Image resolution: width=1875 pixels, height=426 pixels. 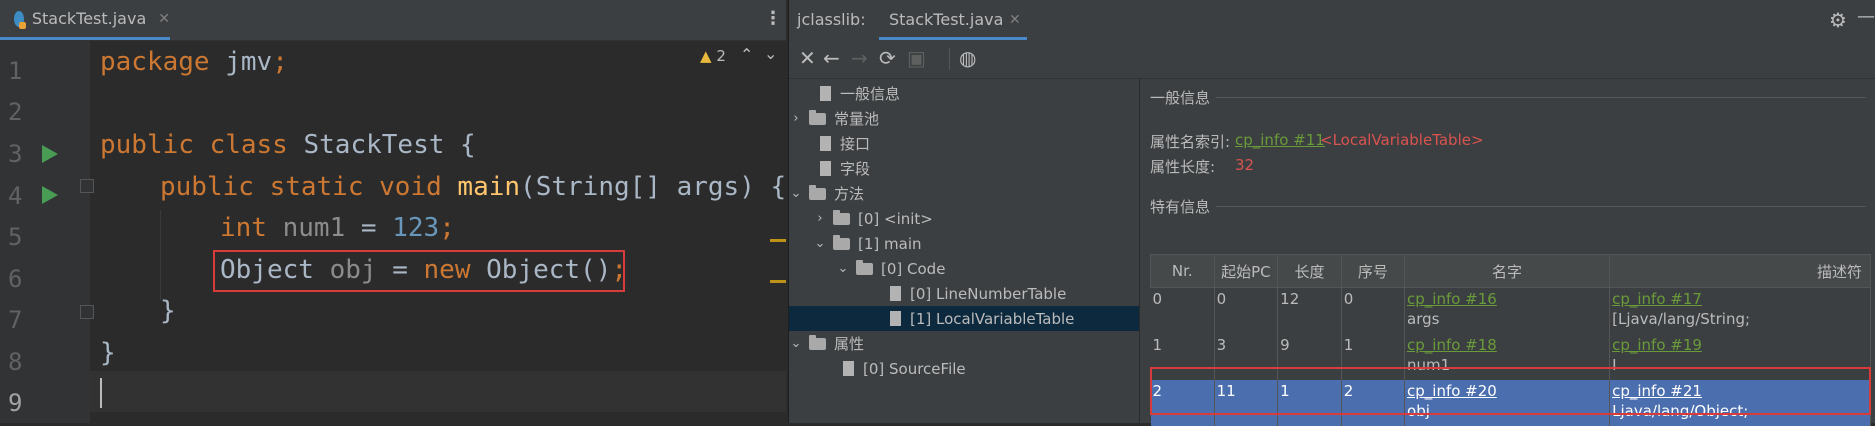 What do you see at coordinates (1183, 167) in the screenshot?
I see `attr-length-label: 属性长度:` at bounding box center [1183, 167].